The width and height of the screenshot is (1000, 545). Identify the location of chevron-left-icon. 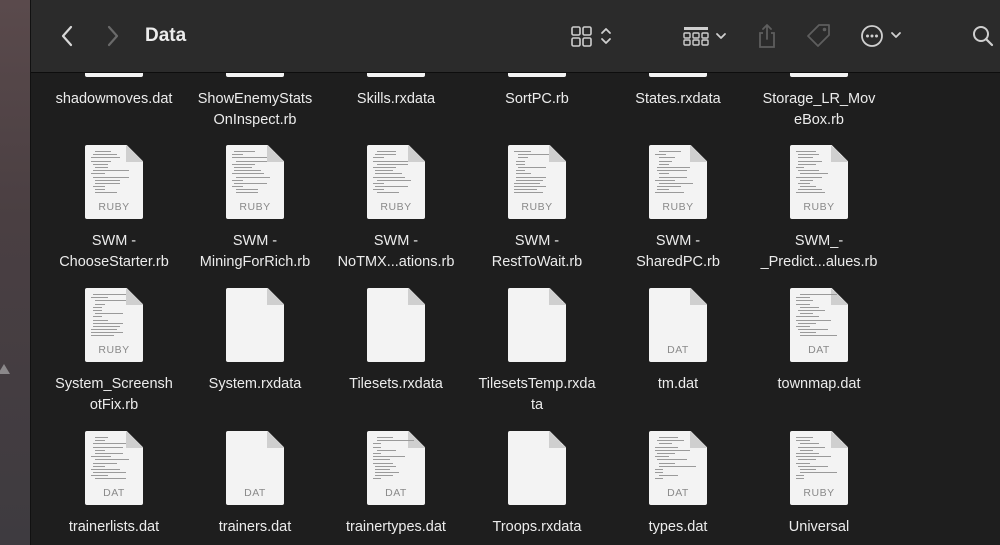
(67, 36).